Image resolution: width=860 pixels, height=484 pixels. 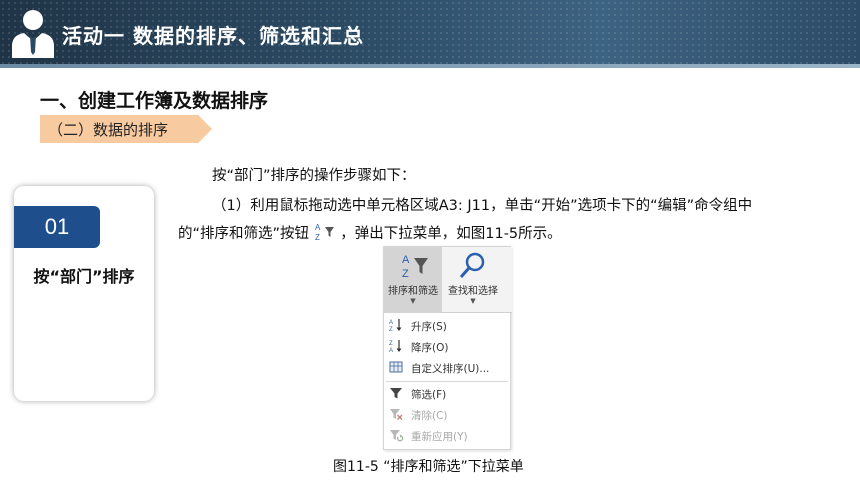 What do you see at coordinates (451, 234) in the screenshot?
I see `instruction-line-3-end: ，弹出下拉菜单，如图11-5所示。` at bounding box center [451, 234].